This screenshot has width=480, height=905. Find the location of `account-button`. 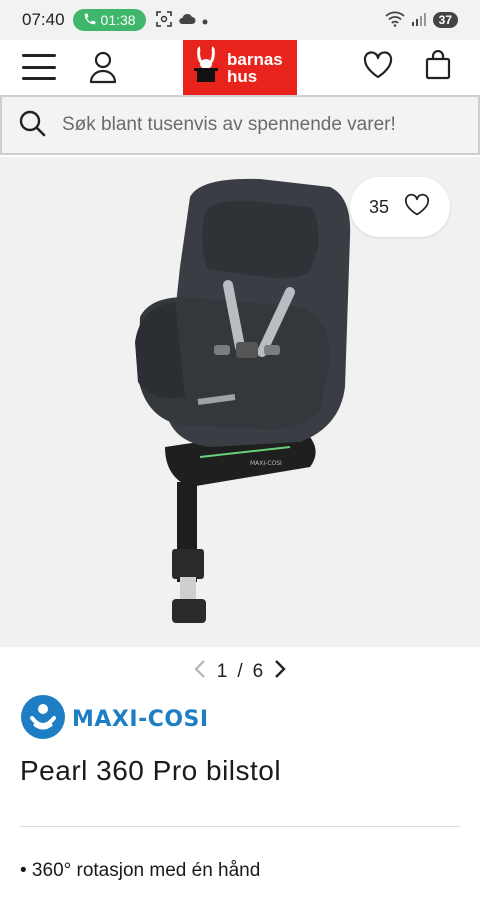

account-button is located at coordinates (103, 67).